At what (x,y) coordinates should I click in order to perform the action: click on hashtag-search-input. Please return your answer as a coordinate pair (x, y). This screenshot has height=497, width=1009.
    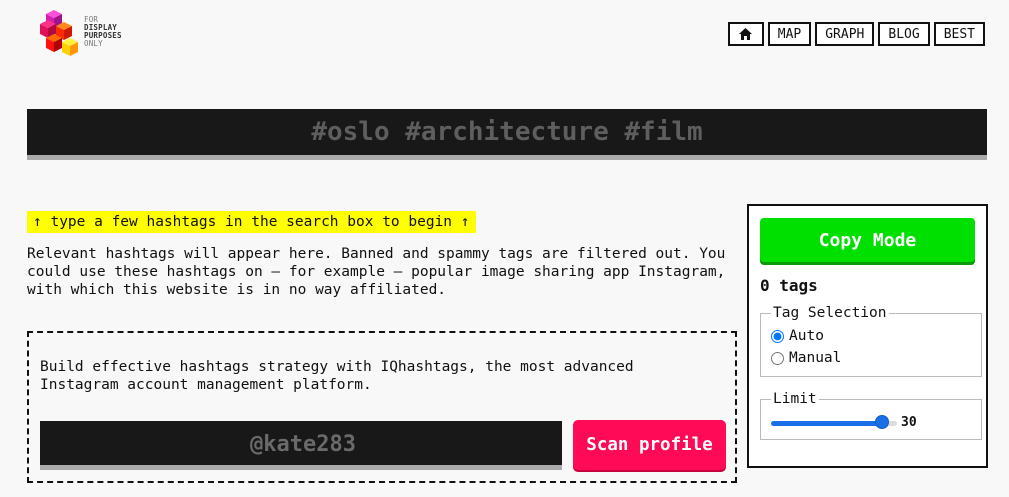
    Looking at the image, I should click on (507, 132).